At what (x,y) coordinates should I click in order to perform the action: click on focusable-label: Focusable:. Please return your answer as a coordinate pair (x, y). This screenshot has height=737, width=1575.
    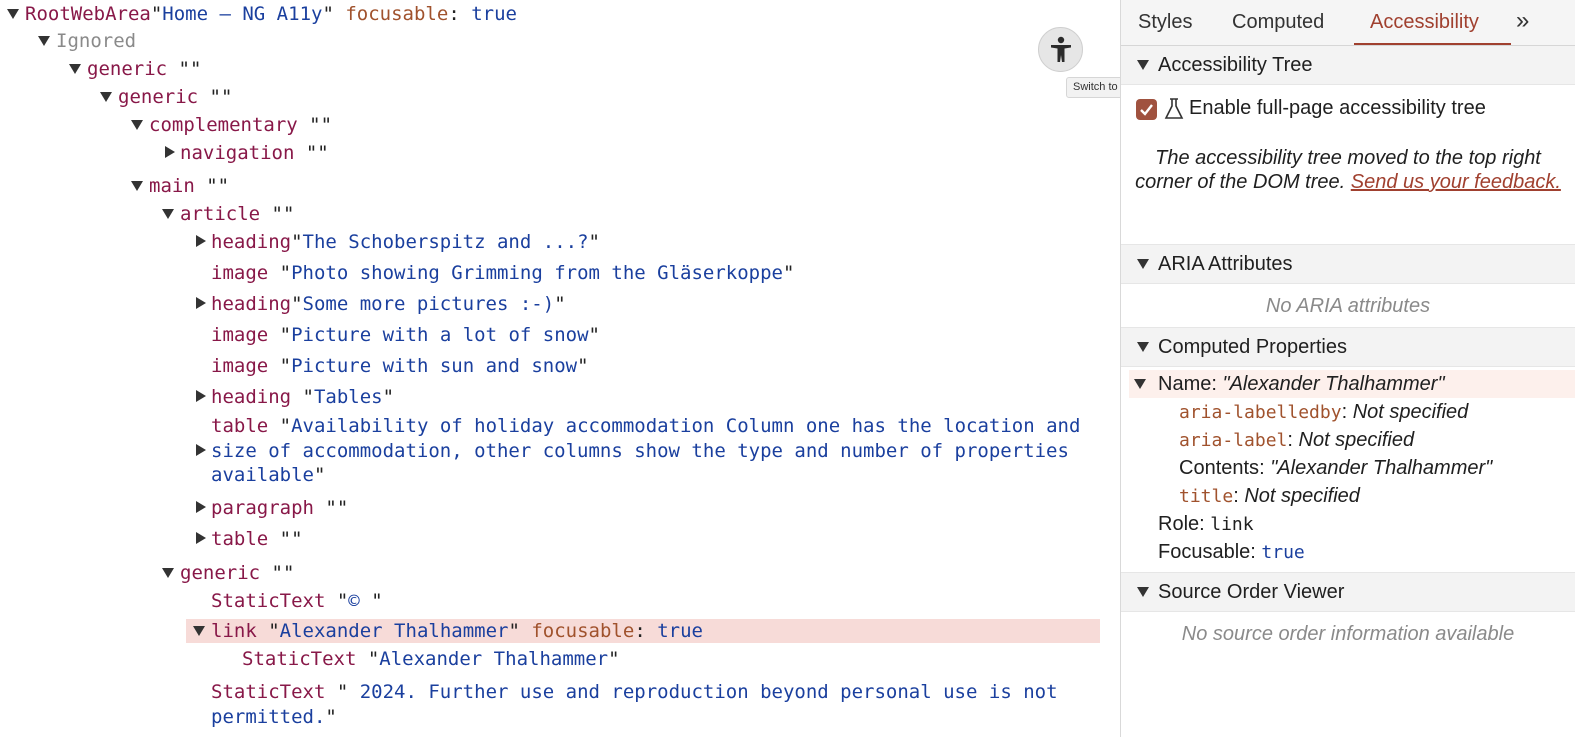
    Looking at the image, I should click on (1210, 552).